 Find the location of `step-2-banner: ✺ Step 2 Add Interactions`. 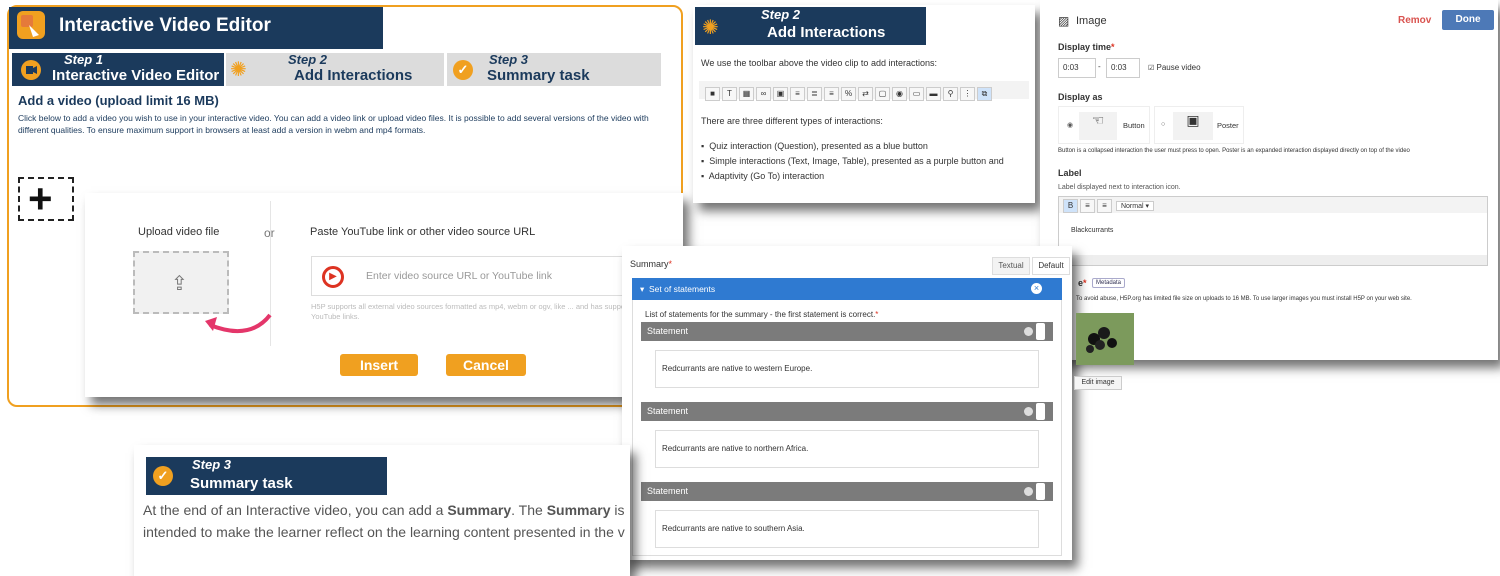

step-2-banner: ✺ Step 2 Add Interactions is located at coordinates (810, 26).